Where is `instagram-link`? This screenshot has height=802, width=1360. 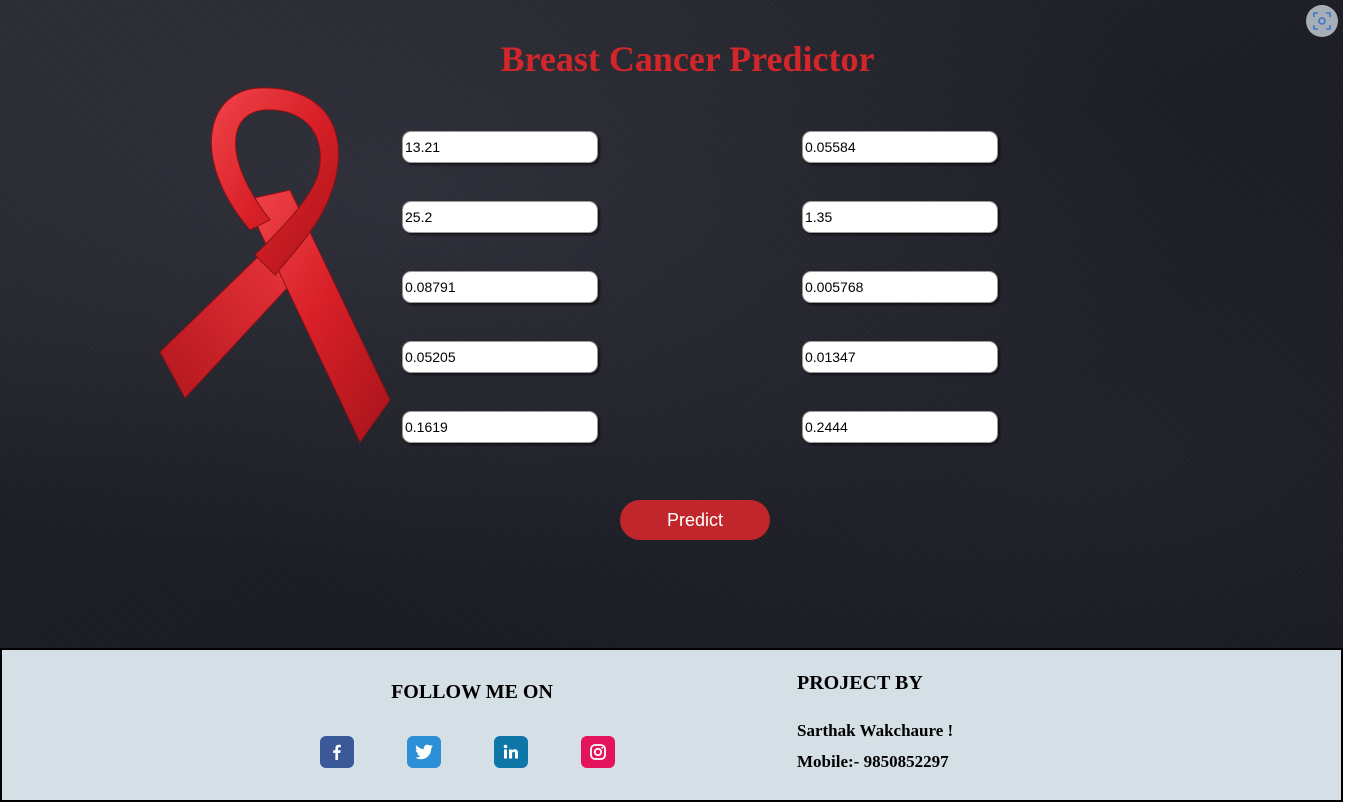
instagram-link is located at coordinates (598, 752).